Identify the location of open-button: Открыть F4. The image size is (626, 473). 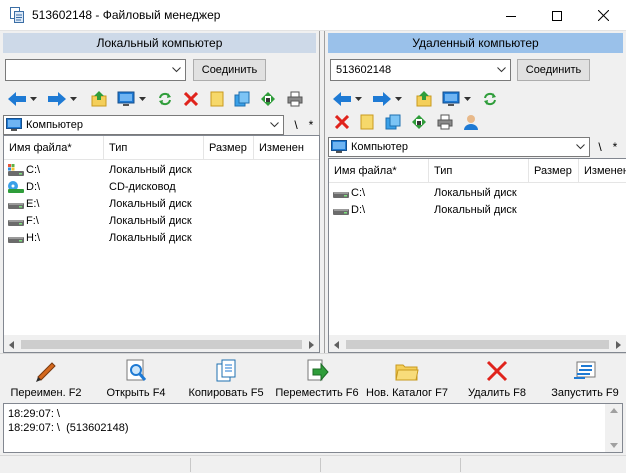
(136, 380).